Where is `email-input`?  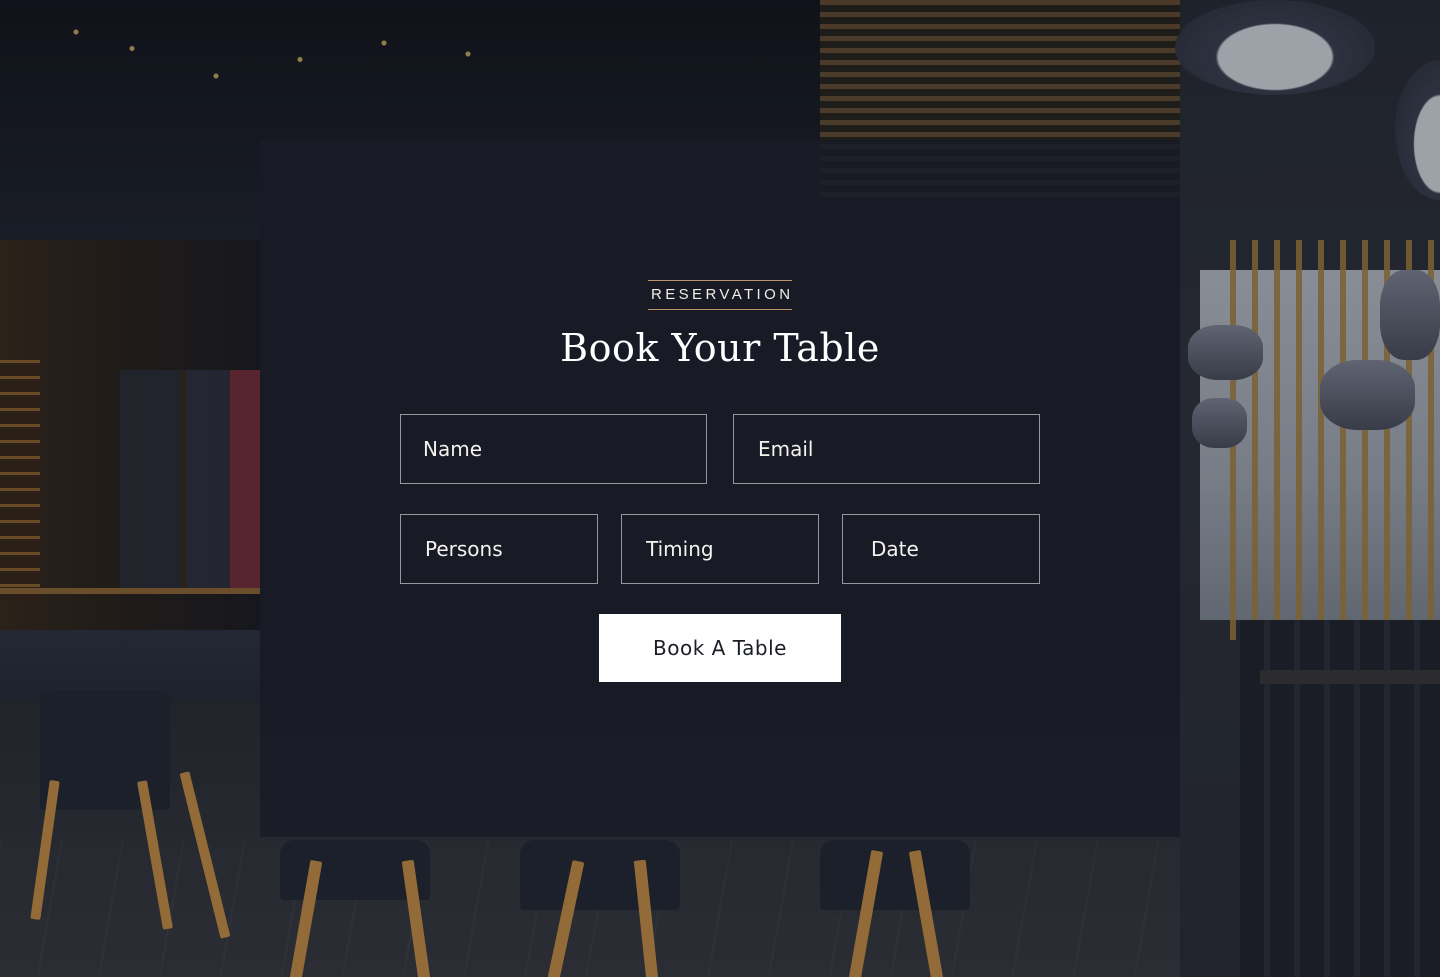
email-input is located at coordinates (886, 449).